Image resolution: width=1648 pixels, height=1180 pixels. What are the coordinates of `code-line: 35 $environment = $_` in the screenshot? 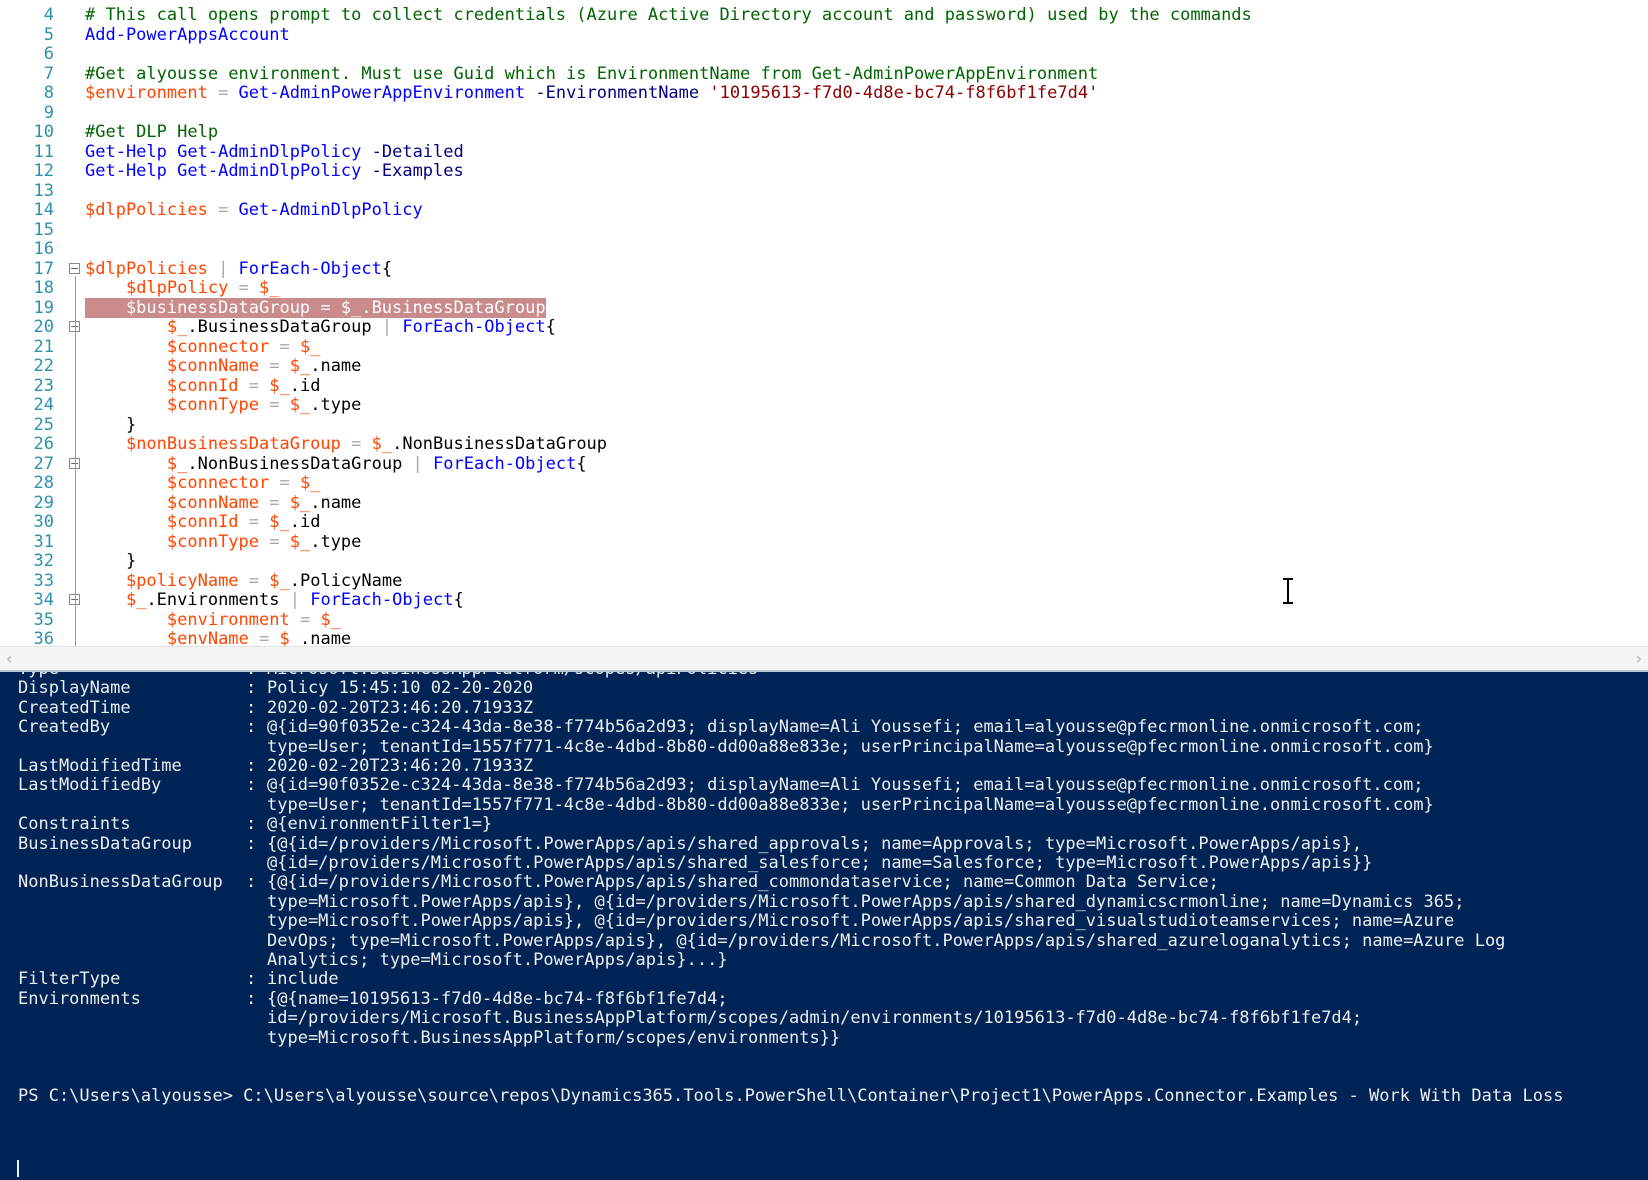 It's located at (824, 620).